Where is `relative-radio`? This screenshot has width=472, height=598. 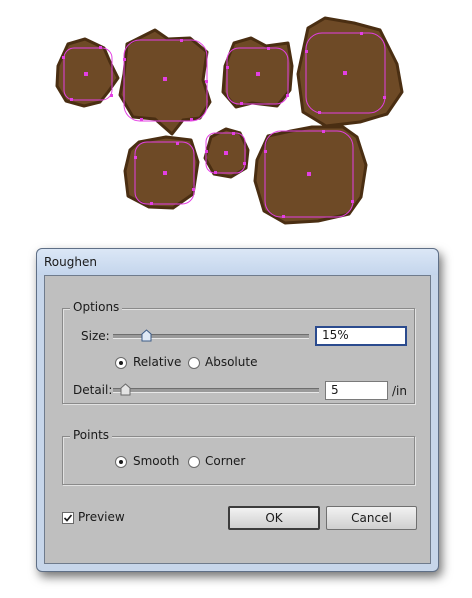
relative-radio is located at coordinates (121, 363).